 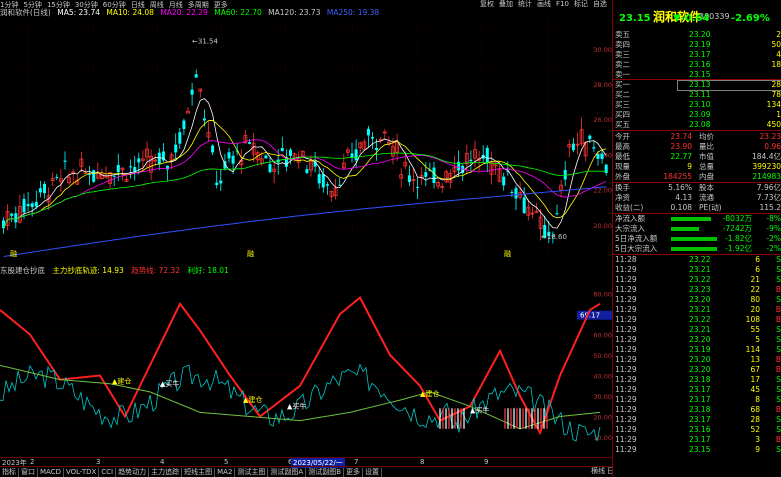 What do you see at coordinates (544, 4) in the screenshot?
I see `menu-right-3: 画线` at bounding box center [544, 4].